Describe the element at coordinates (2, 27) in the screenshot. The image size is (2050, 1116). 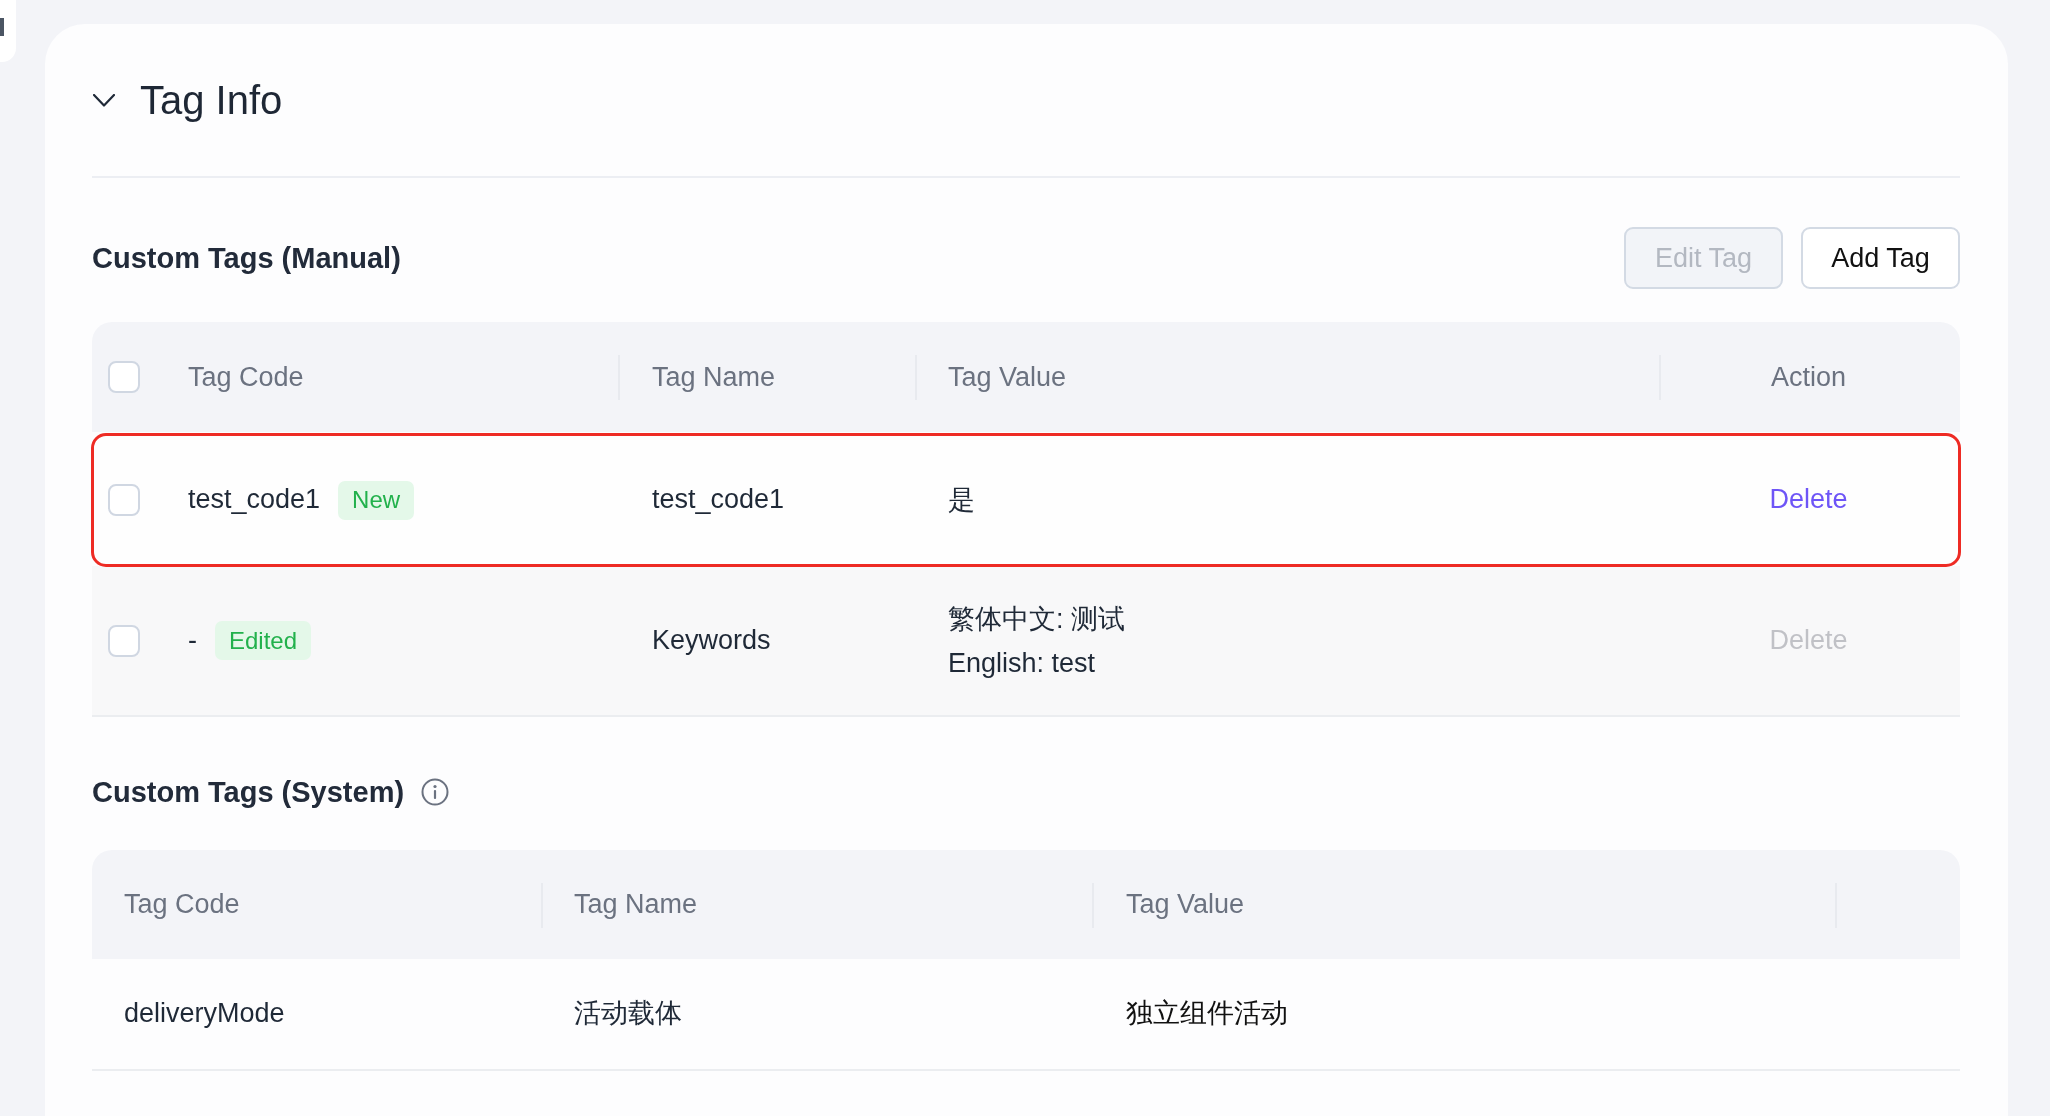
I see `handle-icon` at that location.